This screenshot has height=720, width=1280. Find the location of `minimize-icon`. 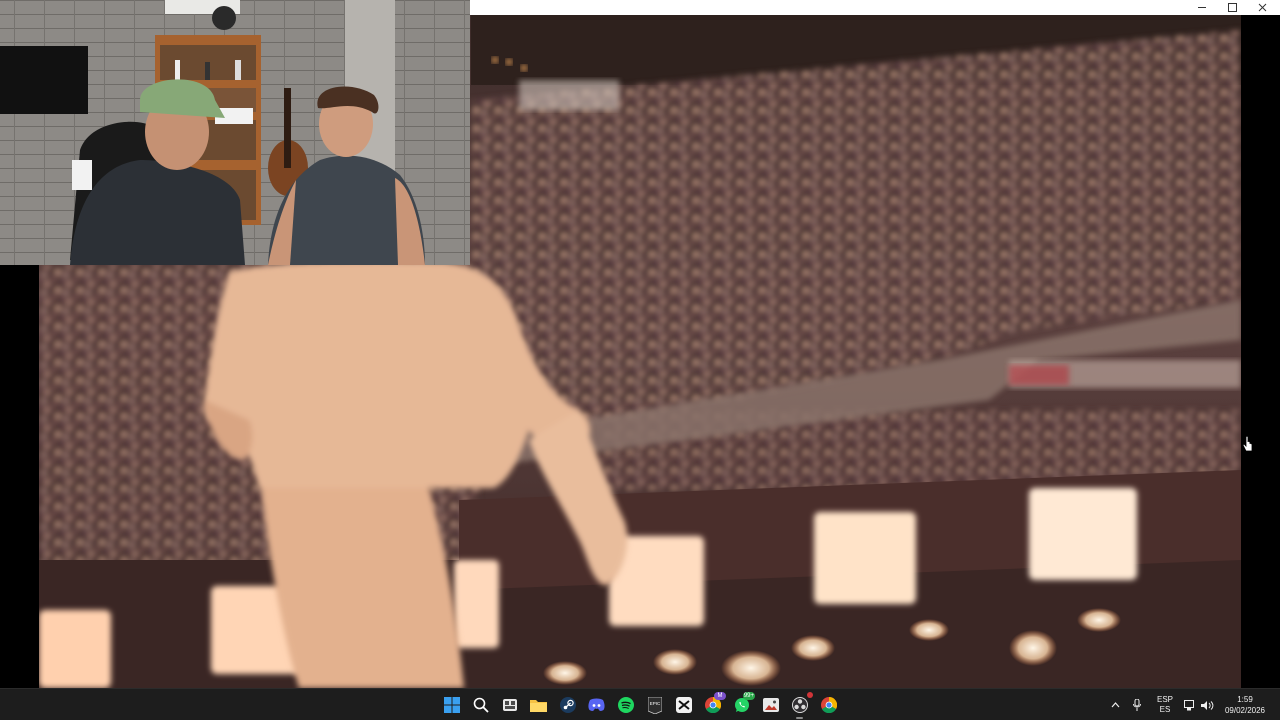

minimize-icon is located at coordinates (1202, 7).